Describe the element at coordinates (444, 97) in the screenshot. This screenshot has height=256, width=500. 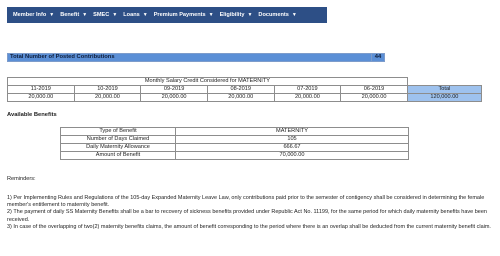
I see `salary-total-value: 120,000.00` at that location.